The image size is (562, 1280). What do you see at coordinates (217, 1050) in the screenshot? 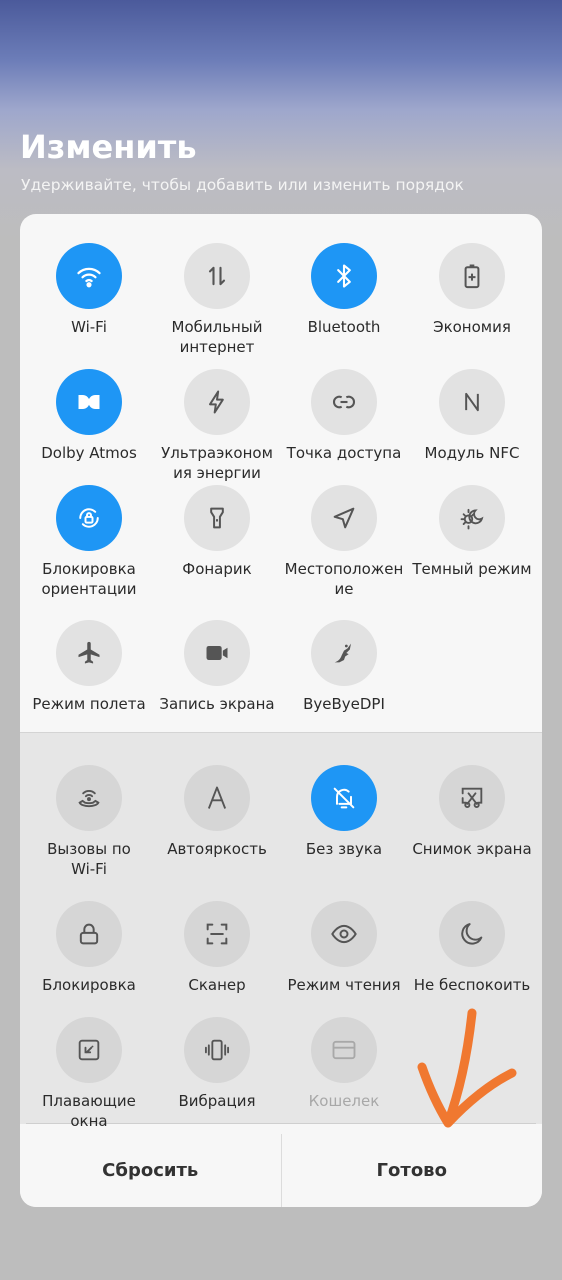
I see `vibration-icon` at bounding box center [217, 1050].